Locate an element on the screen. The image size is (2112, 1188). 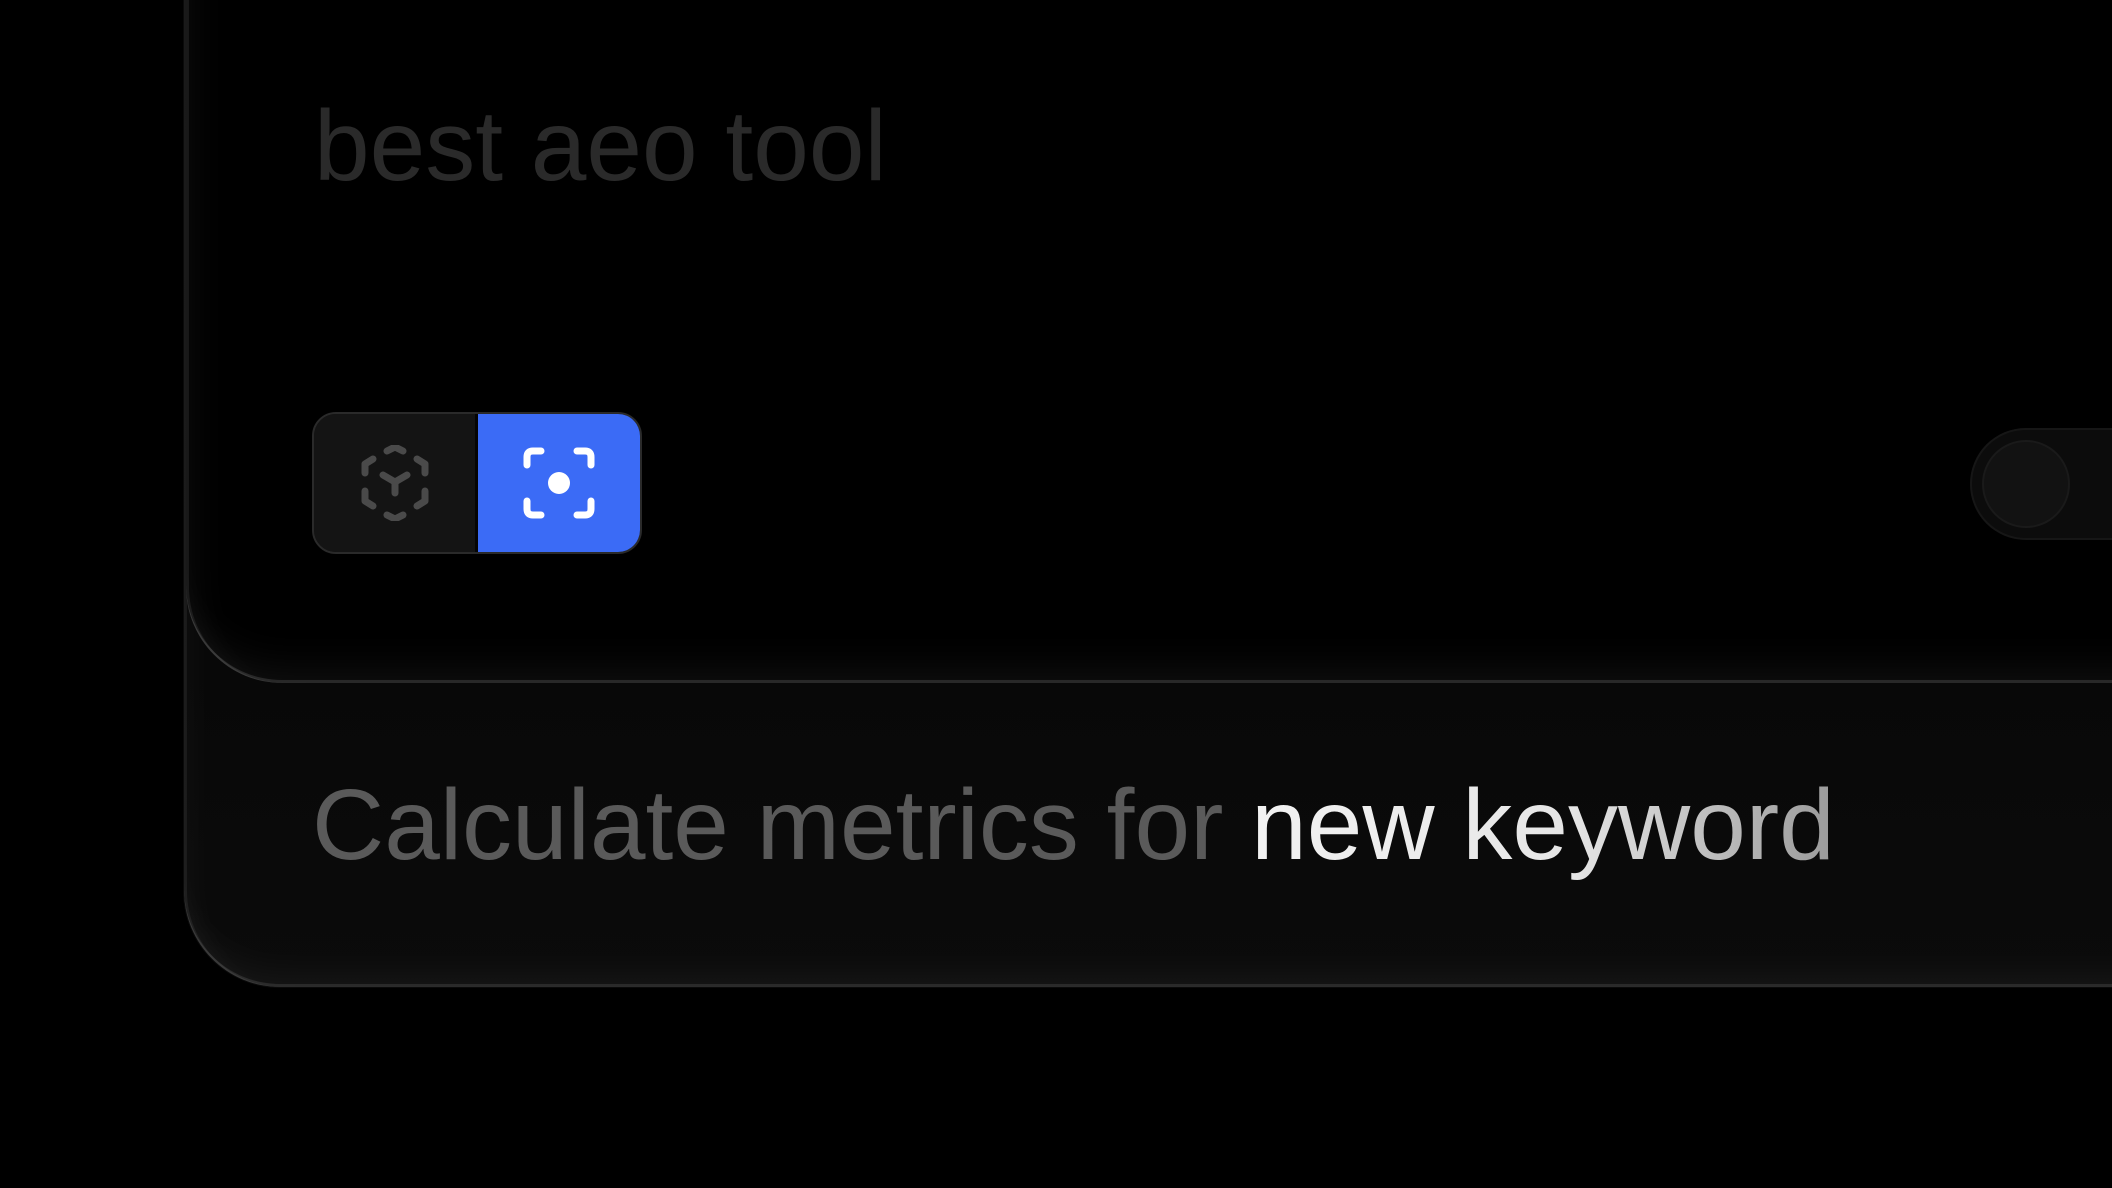
mode-toggle is located at coordinates (477, 483).